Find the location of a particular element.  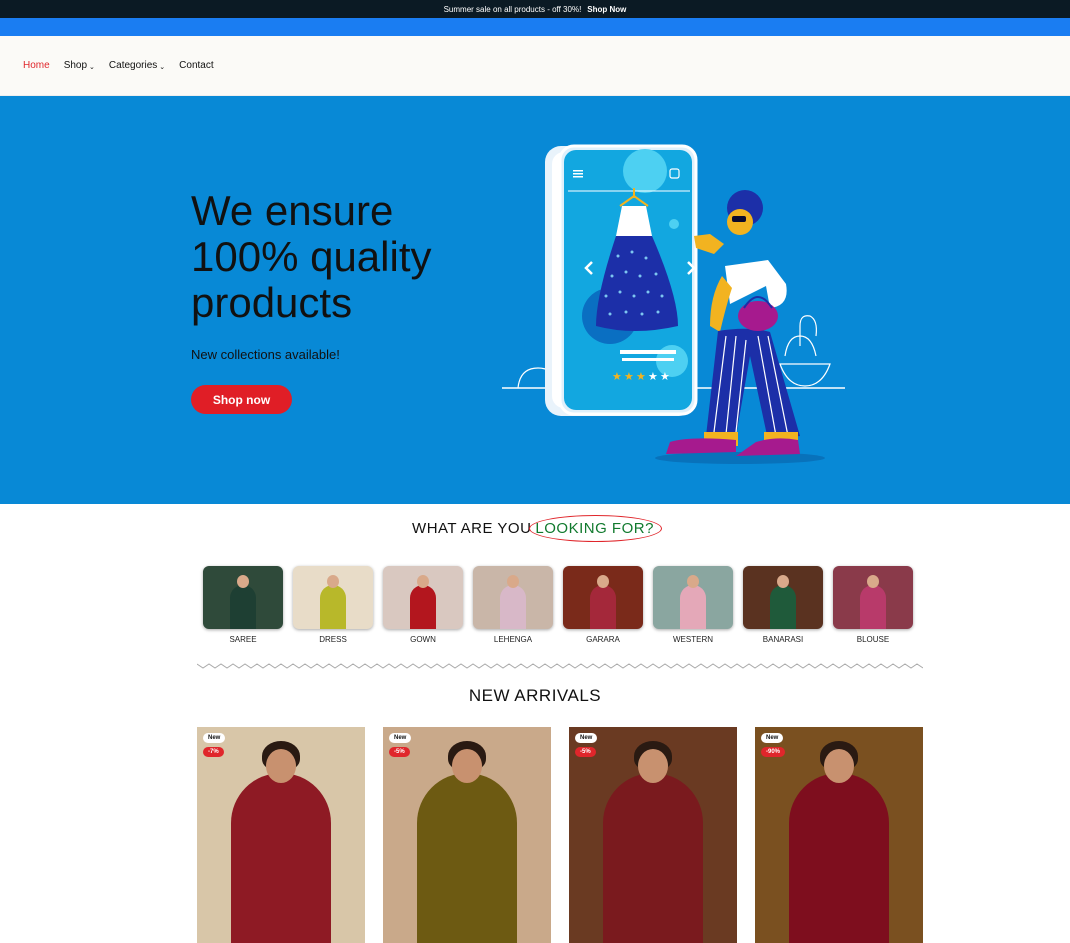

looking-highlight: LOOKING FOR? is located at coordinates (595, 528).